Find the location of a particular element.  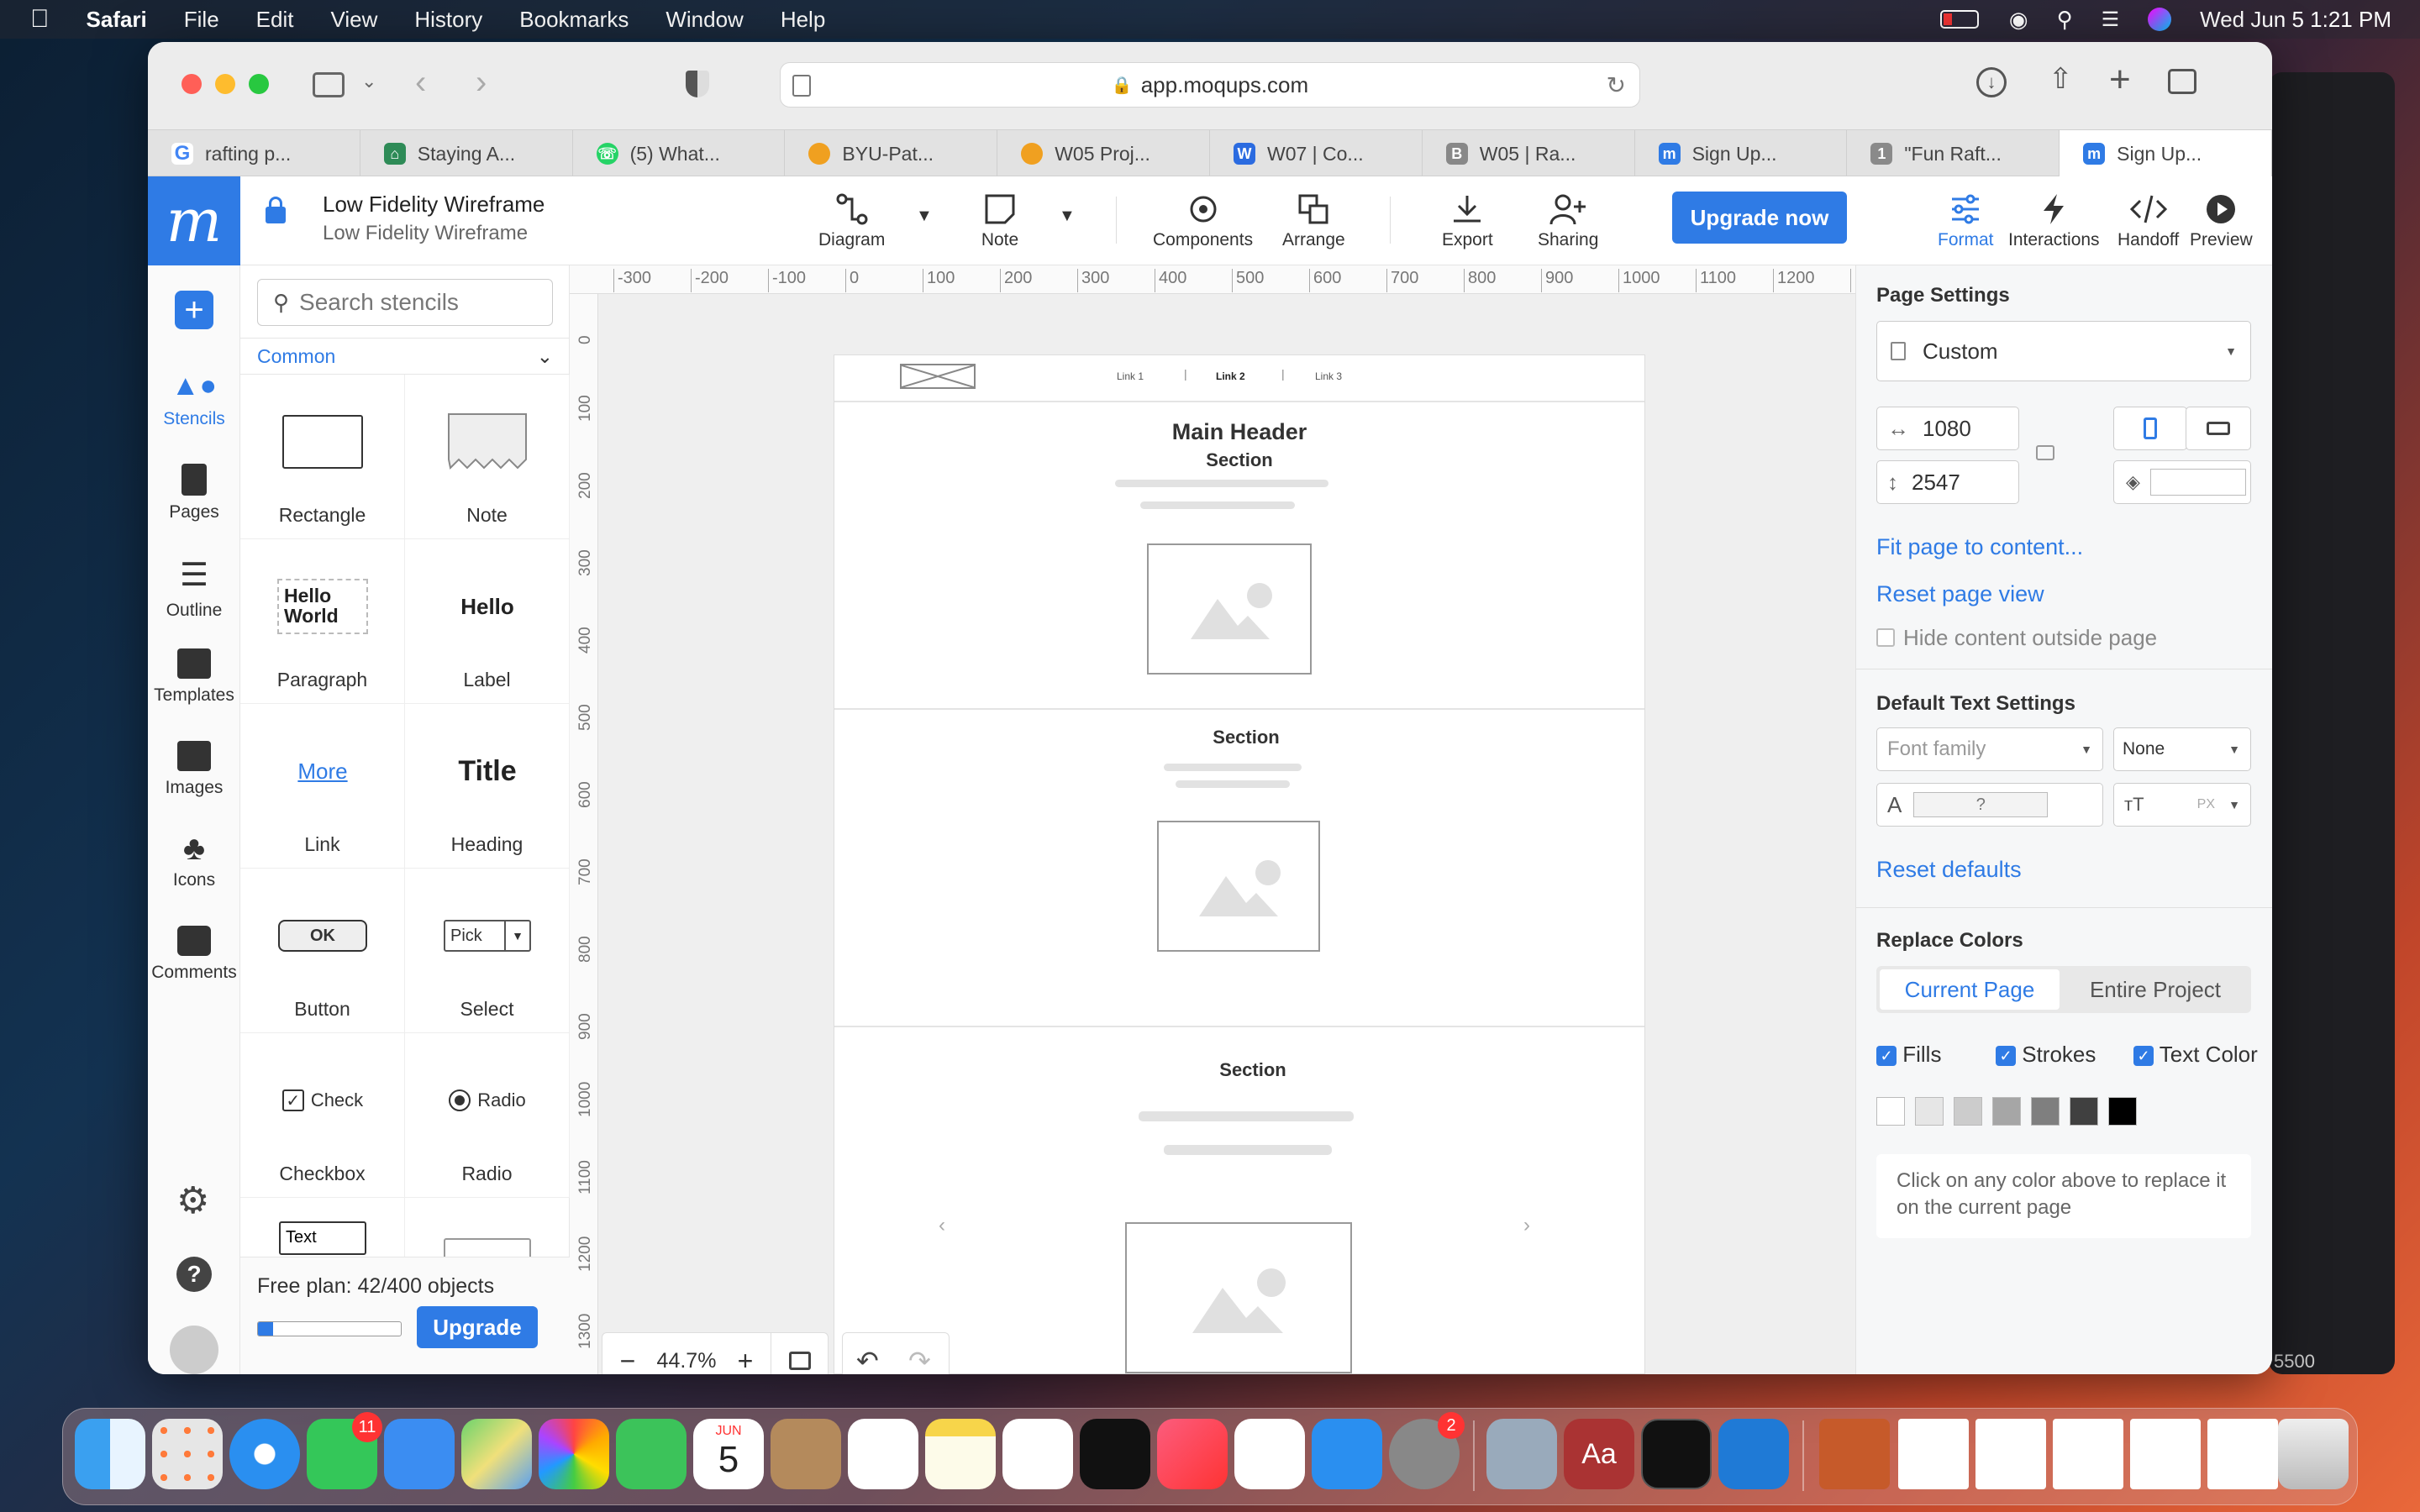

arrange-button: Arrange is located at coordinates (1314, 219).